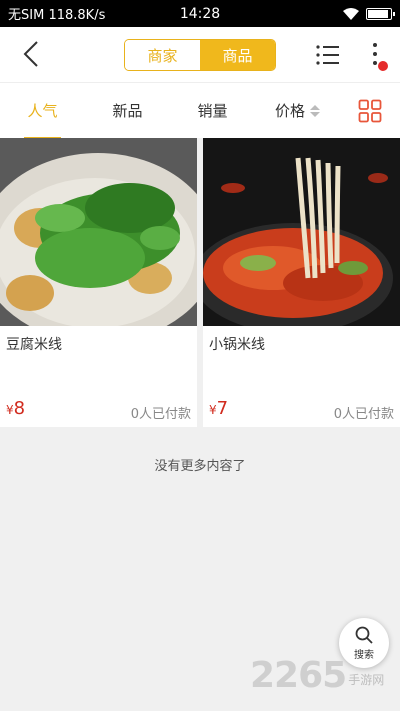  Describe the element at coordinates (200, 466) in the screenshot. I see `no-more-content-text: 没有更多内容了` at that location.